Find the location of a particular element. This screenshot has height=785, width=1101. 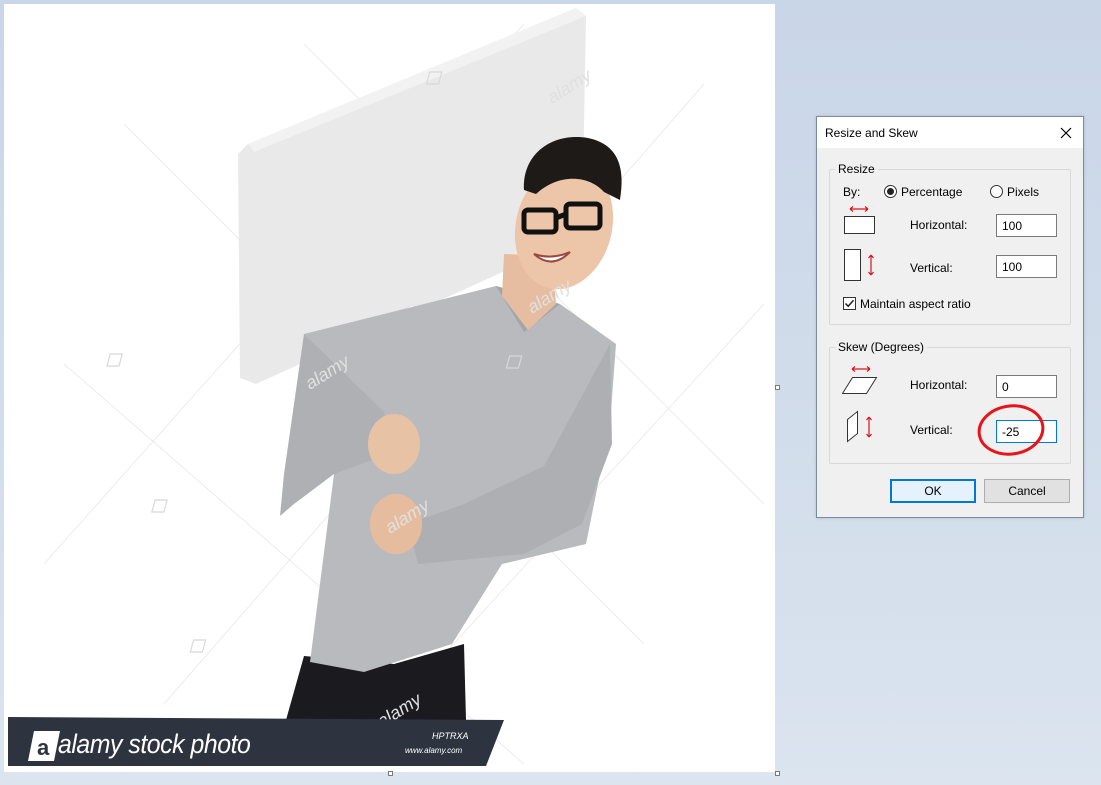

percentage-label: Percentage is located at coordinates (931, 192).